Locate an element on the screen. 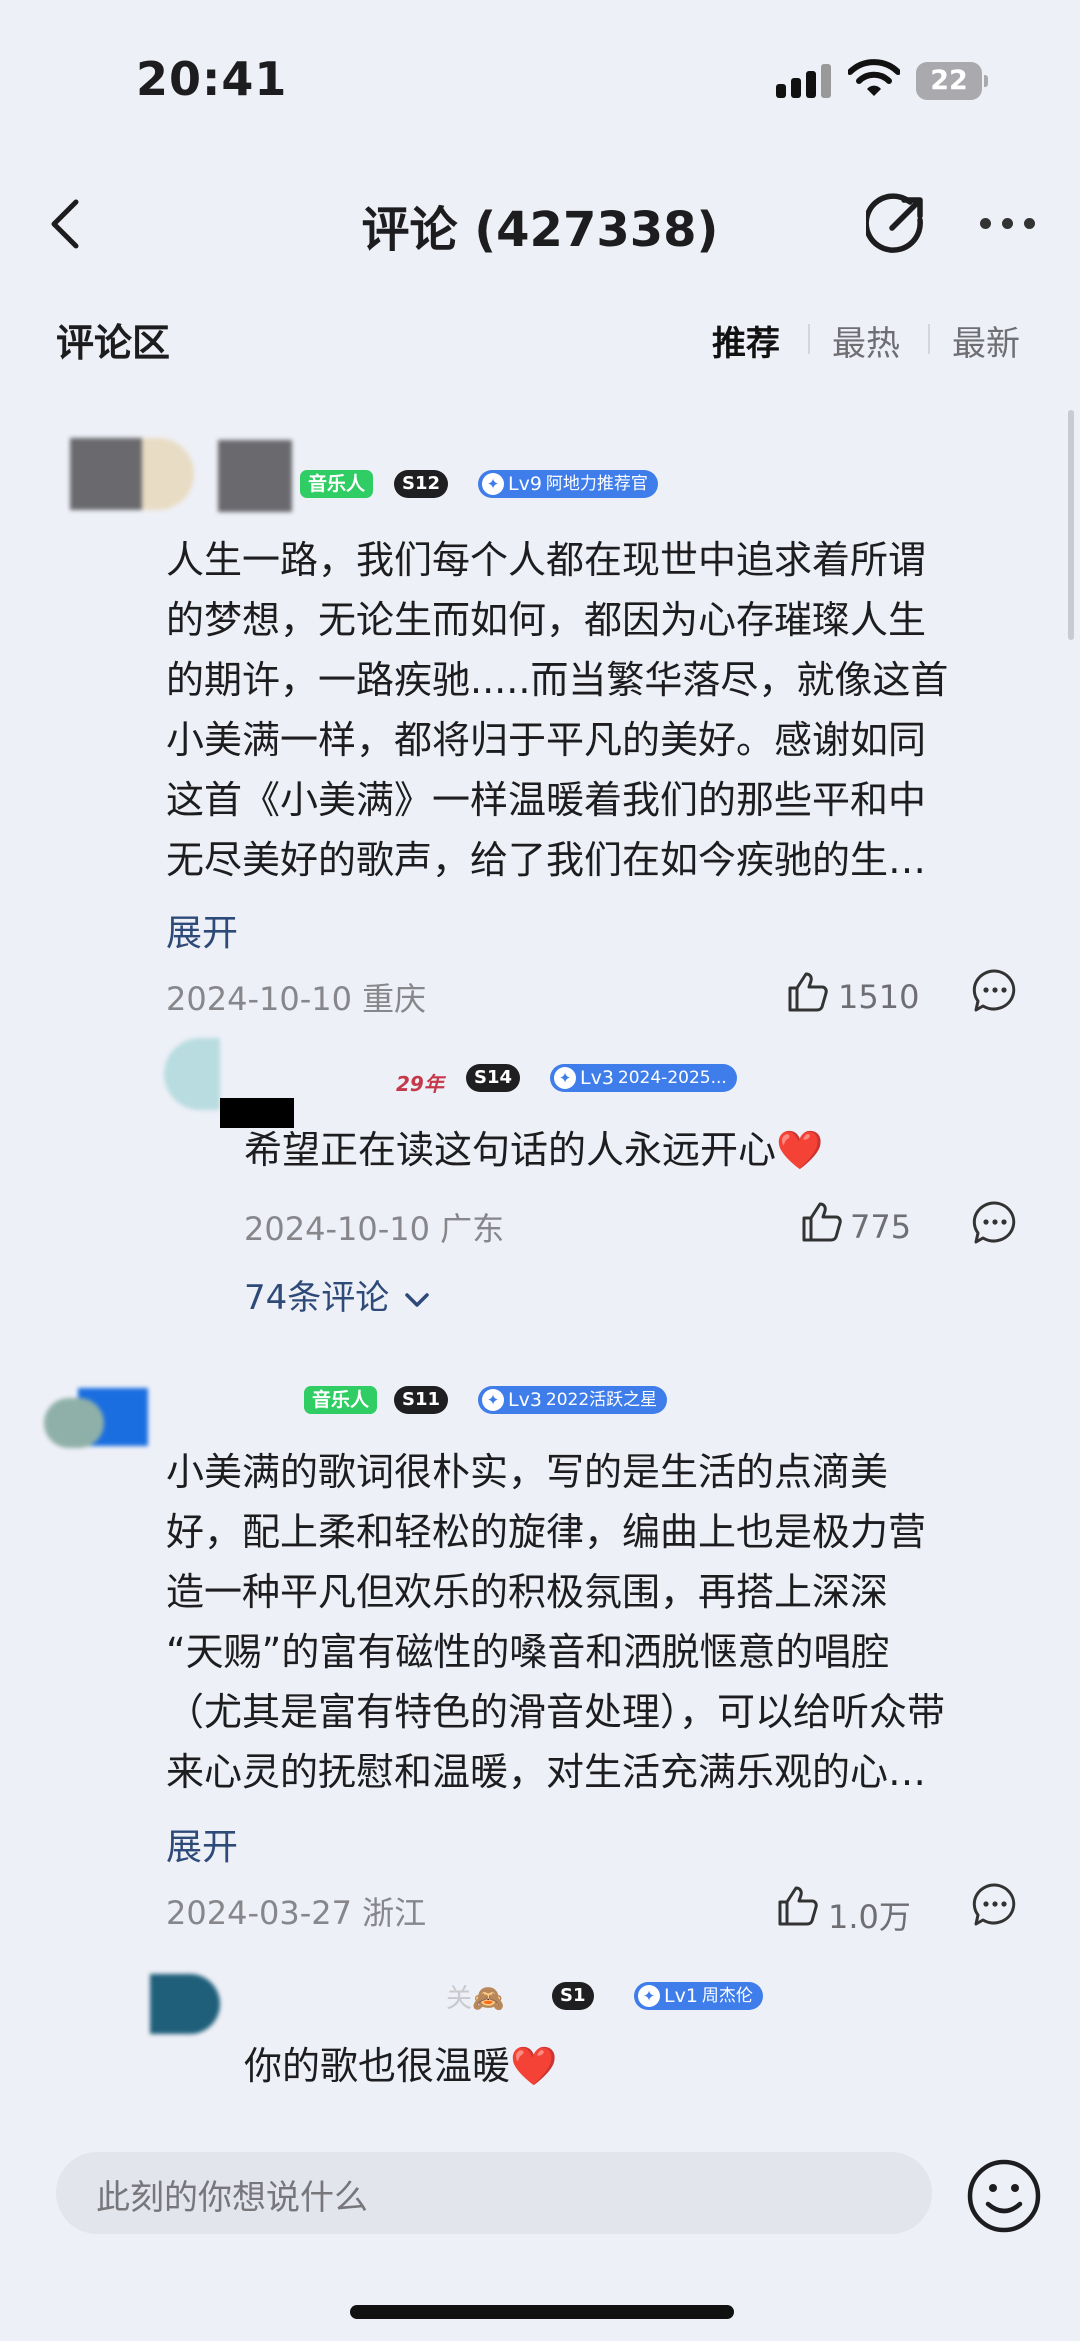 This screenshot has height=2341, width=1080. view-replies-button: 74条评论 is located at coordinates (337, 1294).